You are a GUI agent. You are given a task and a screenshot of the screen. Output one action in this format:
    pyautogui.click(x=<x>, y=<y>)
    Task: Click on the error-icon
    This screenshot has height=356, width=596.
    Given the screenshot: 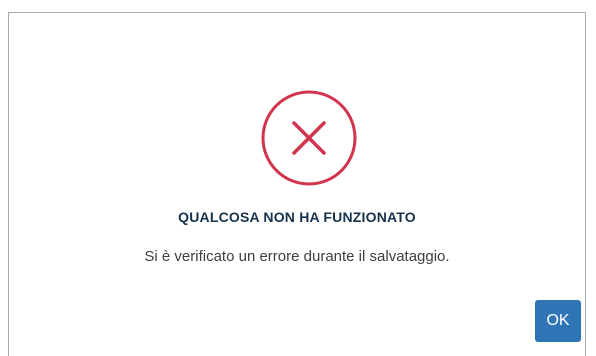 What is the action you would take?
    pyautogui.click(x=309, y=138)
    